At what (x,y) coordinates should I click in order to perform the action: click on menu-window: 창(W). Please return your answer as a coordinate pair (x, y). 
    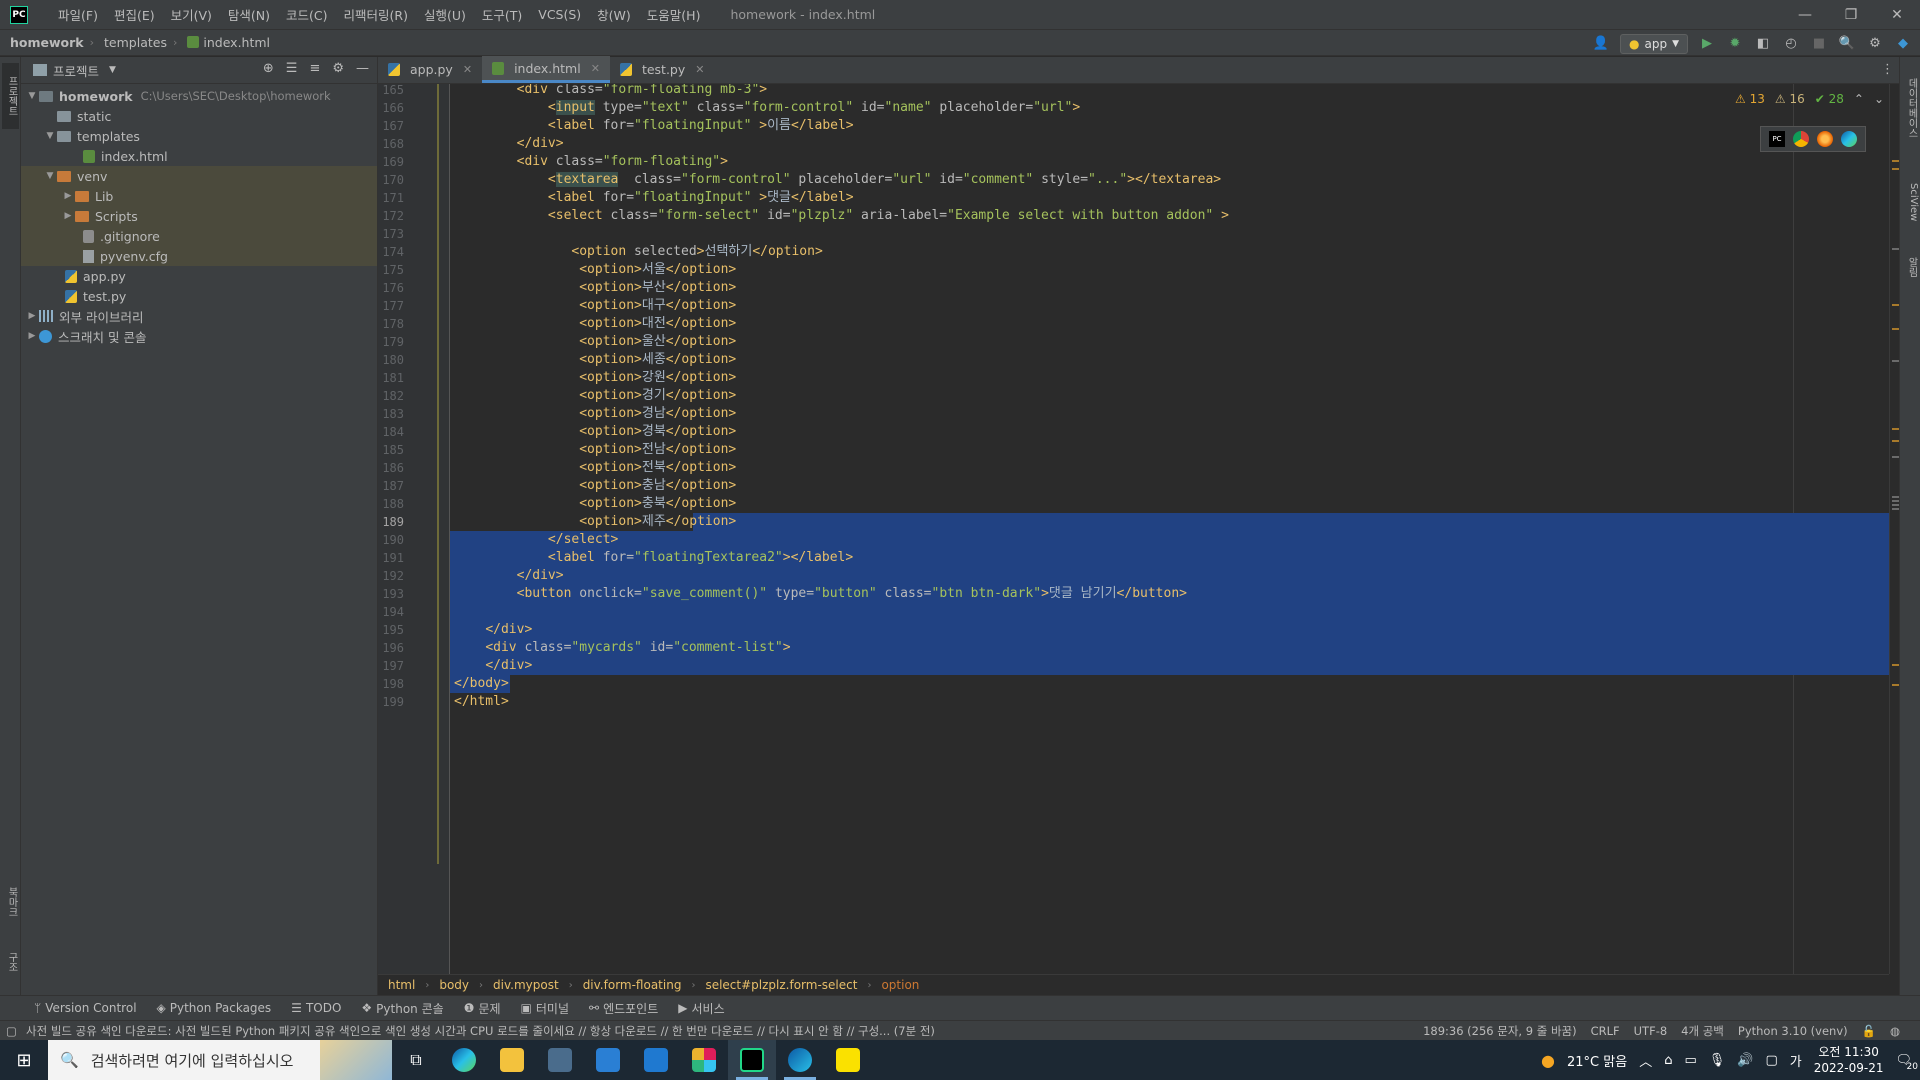
    Looking at the image, I should click on (614, 14).